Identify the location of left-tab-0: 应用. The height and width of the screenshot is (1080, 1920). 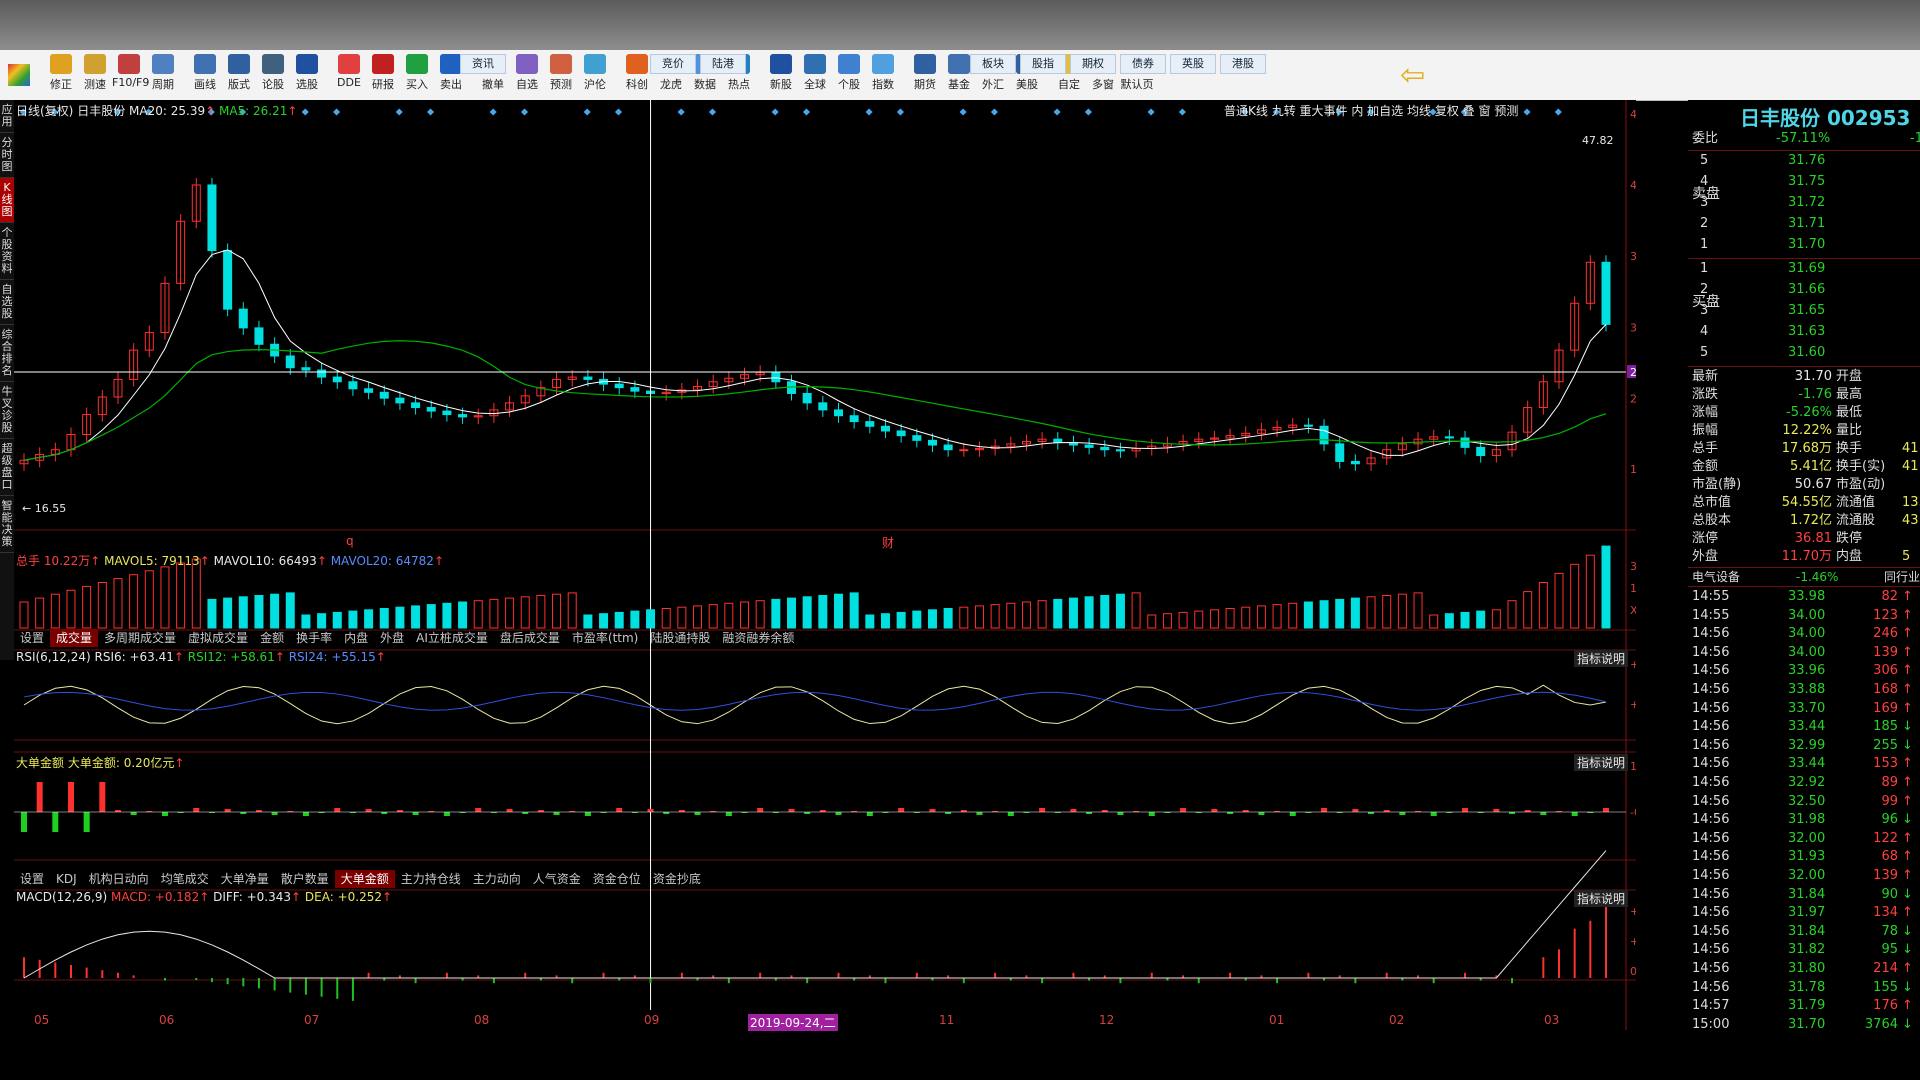
(7, 116).